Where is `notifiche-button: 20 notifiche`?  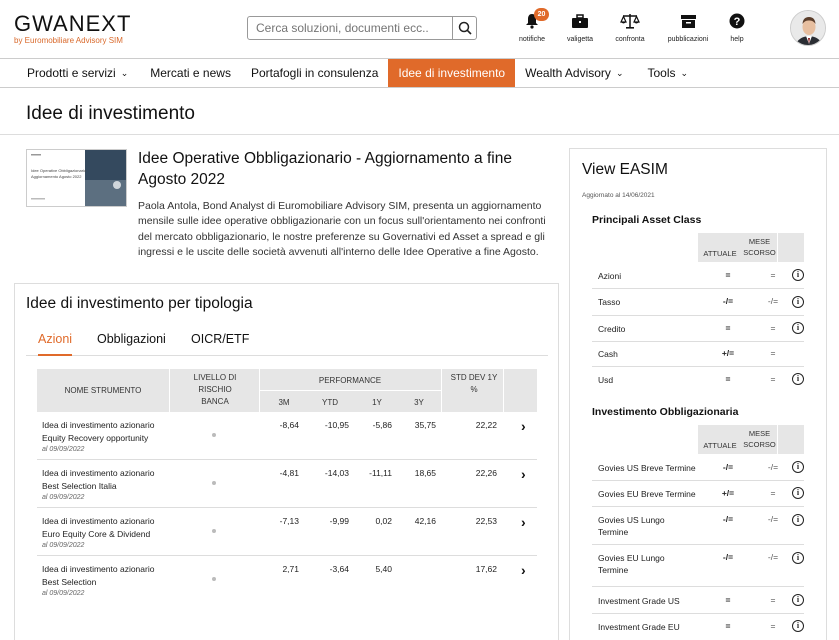 notifiche-button: 20 notifiche is located at coordinates (532, 25).